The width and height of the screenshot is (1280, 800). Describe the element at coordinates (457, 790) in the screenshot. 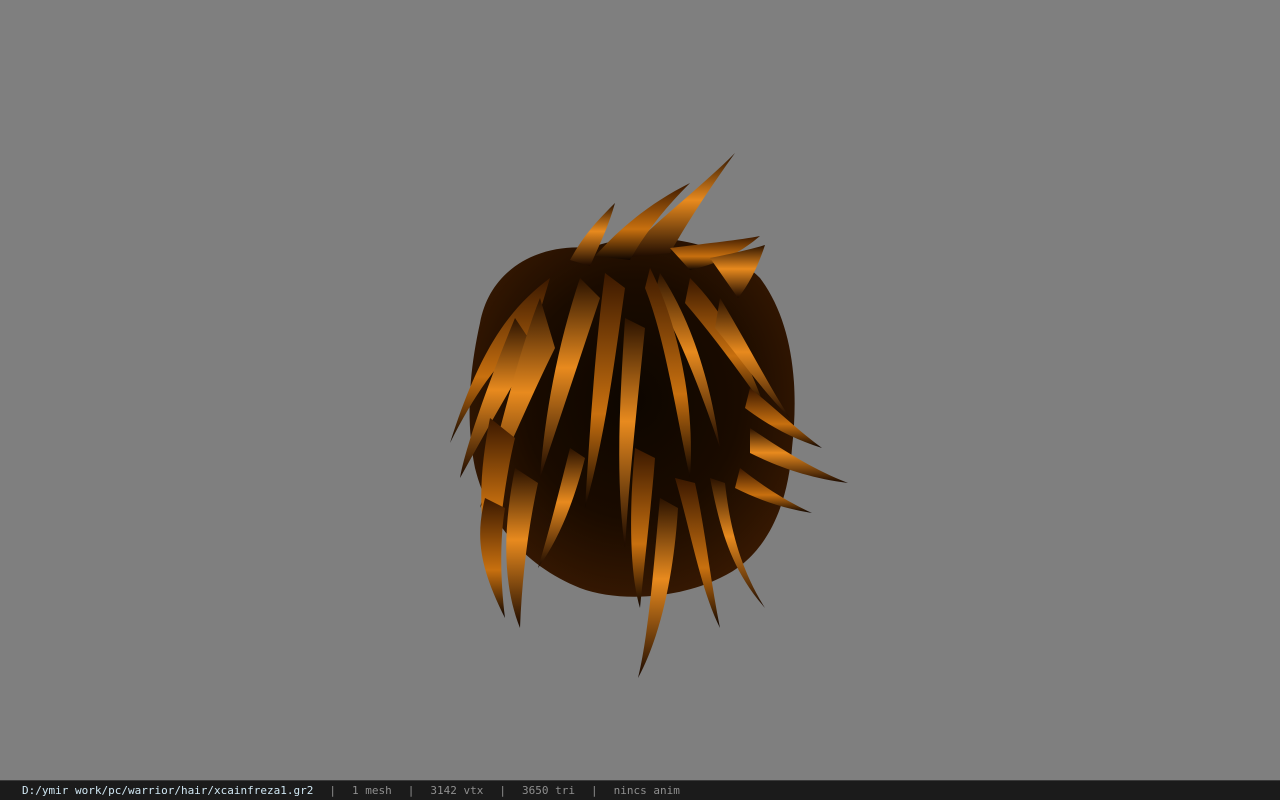

I see `status-vertex-count: 3142 vtx` at that location.